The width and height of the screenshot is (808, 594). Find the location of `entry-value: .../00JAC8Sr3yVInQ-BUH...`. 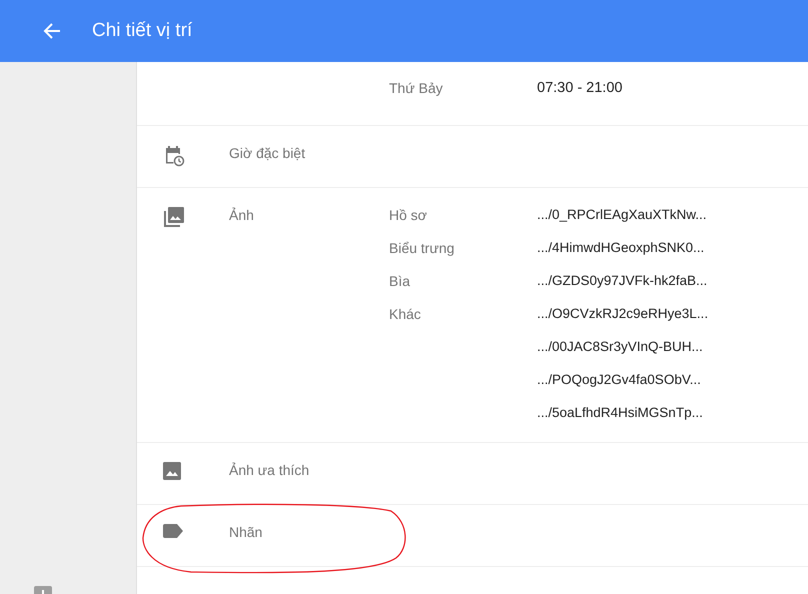

entry-value: .../00JAC8Sr3yVInQ-BUH... is located at coordinates (620, 346).